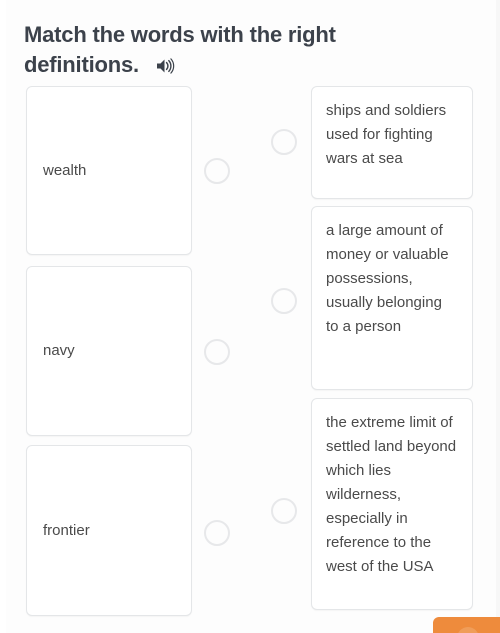 This screenshot has height=633, width=500. What do you see at coordinates (3, 316) in the screenshot?
I see `page-left-margin` at bounding box center [3, 316].